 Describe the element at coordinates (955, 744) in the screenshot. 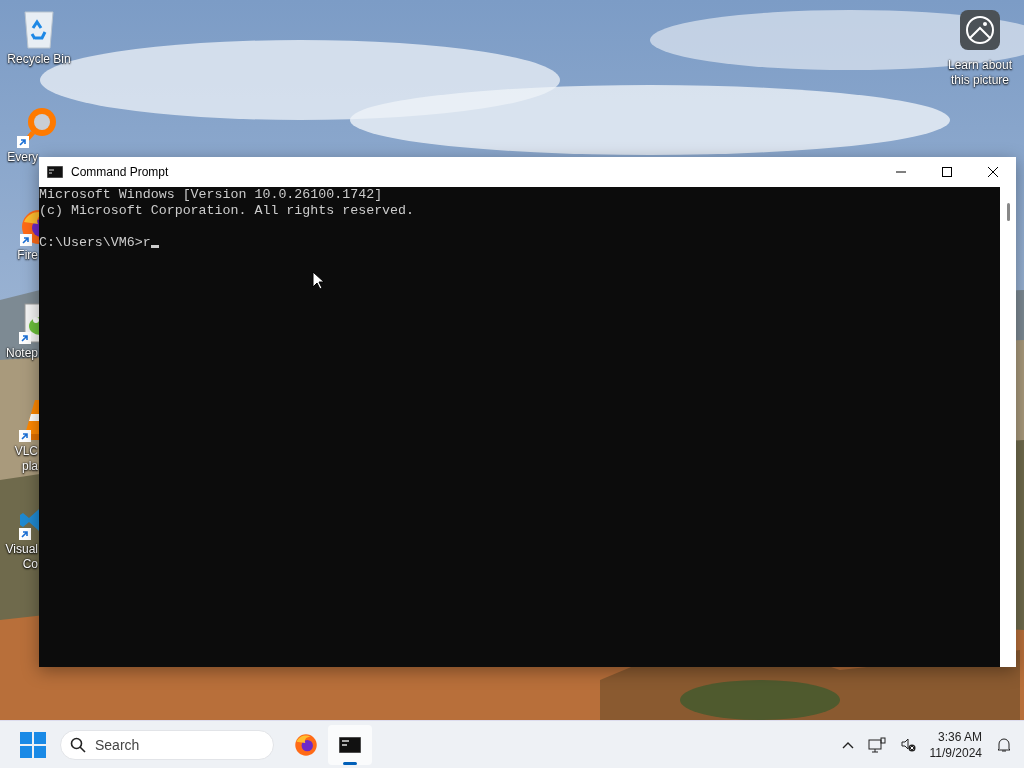

I see `clock: 3:36 AM 11/9/2024` at that location.